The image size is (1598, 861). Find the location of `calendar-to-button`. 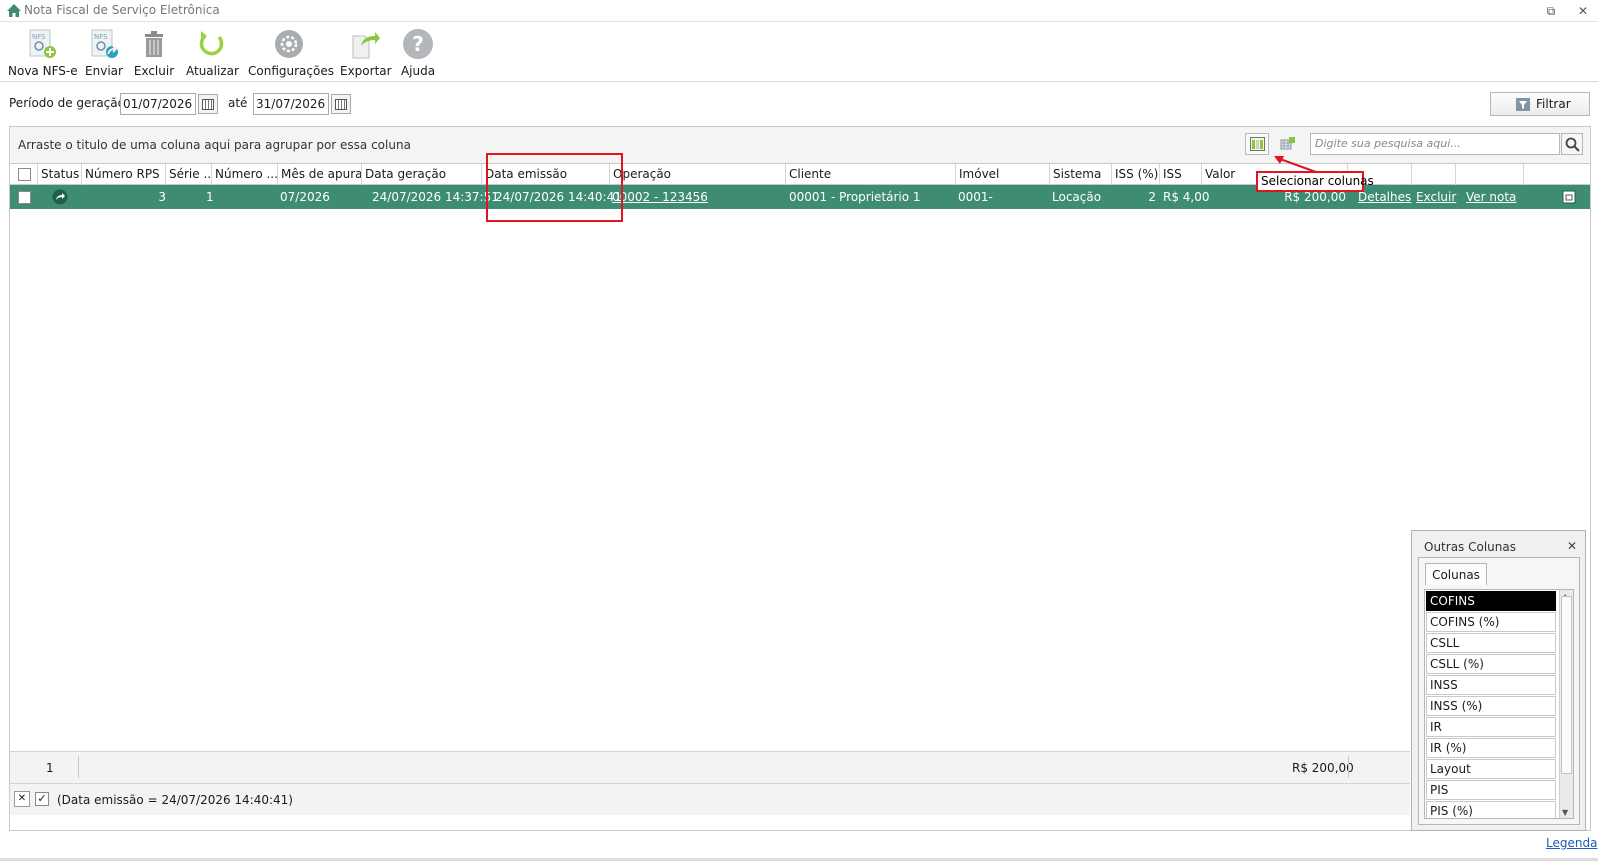

calendar-to-button is located at coordinates (341, 104).